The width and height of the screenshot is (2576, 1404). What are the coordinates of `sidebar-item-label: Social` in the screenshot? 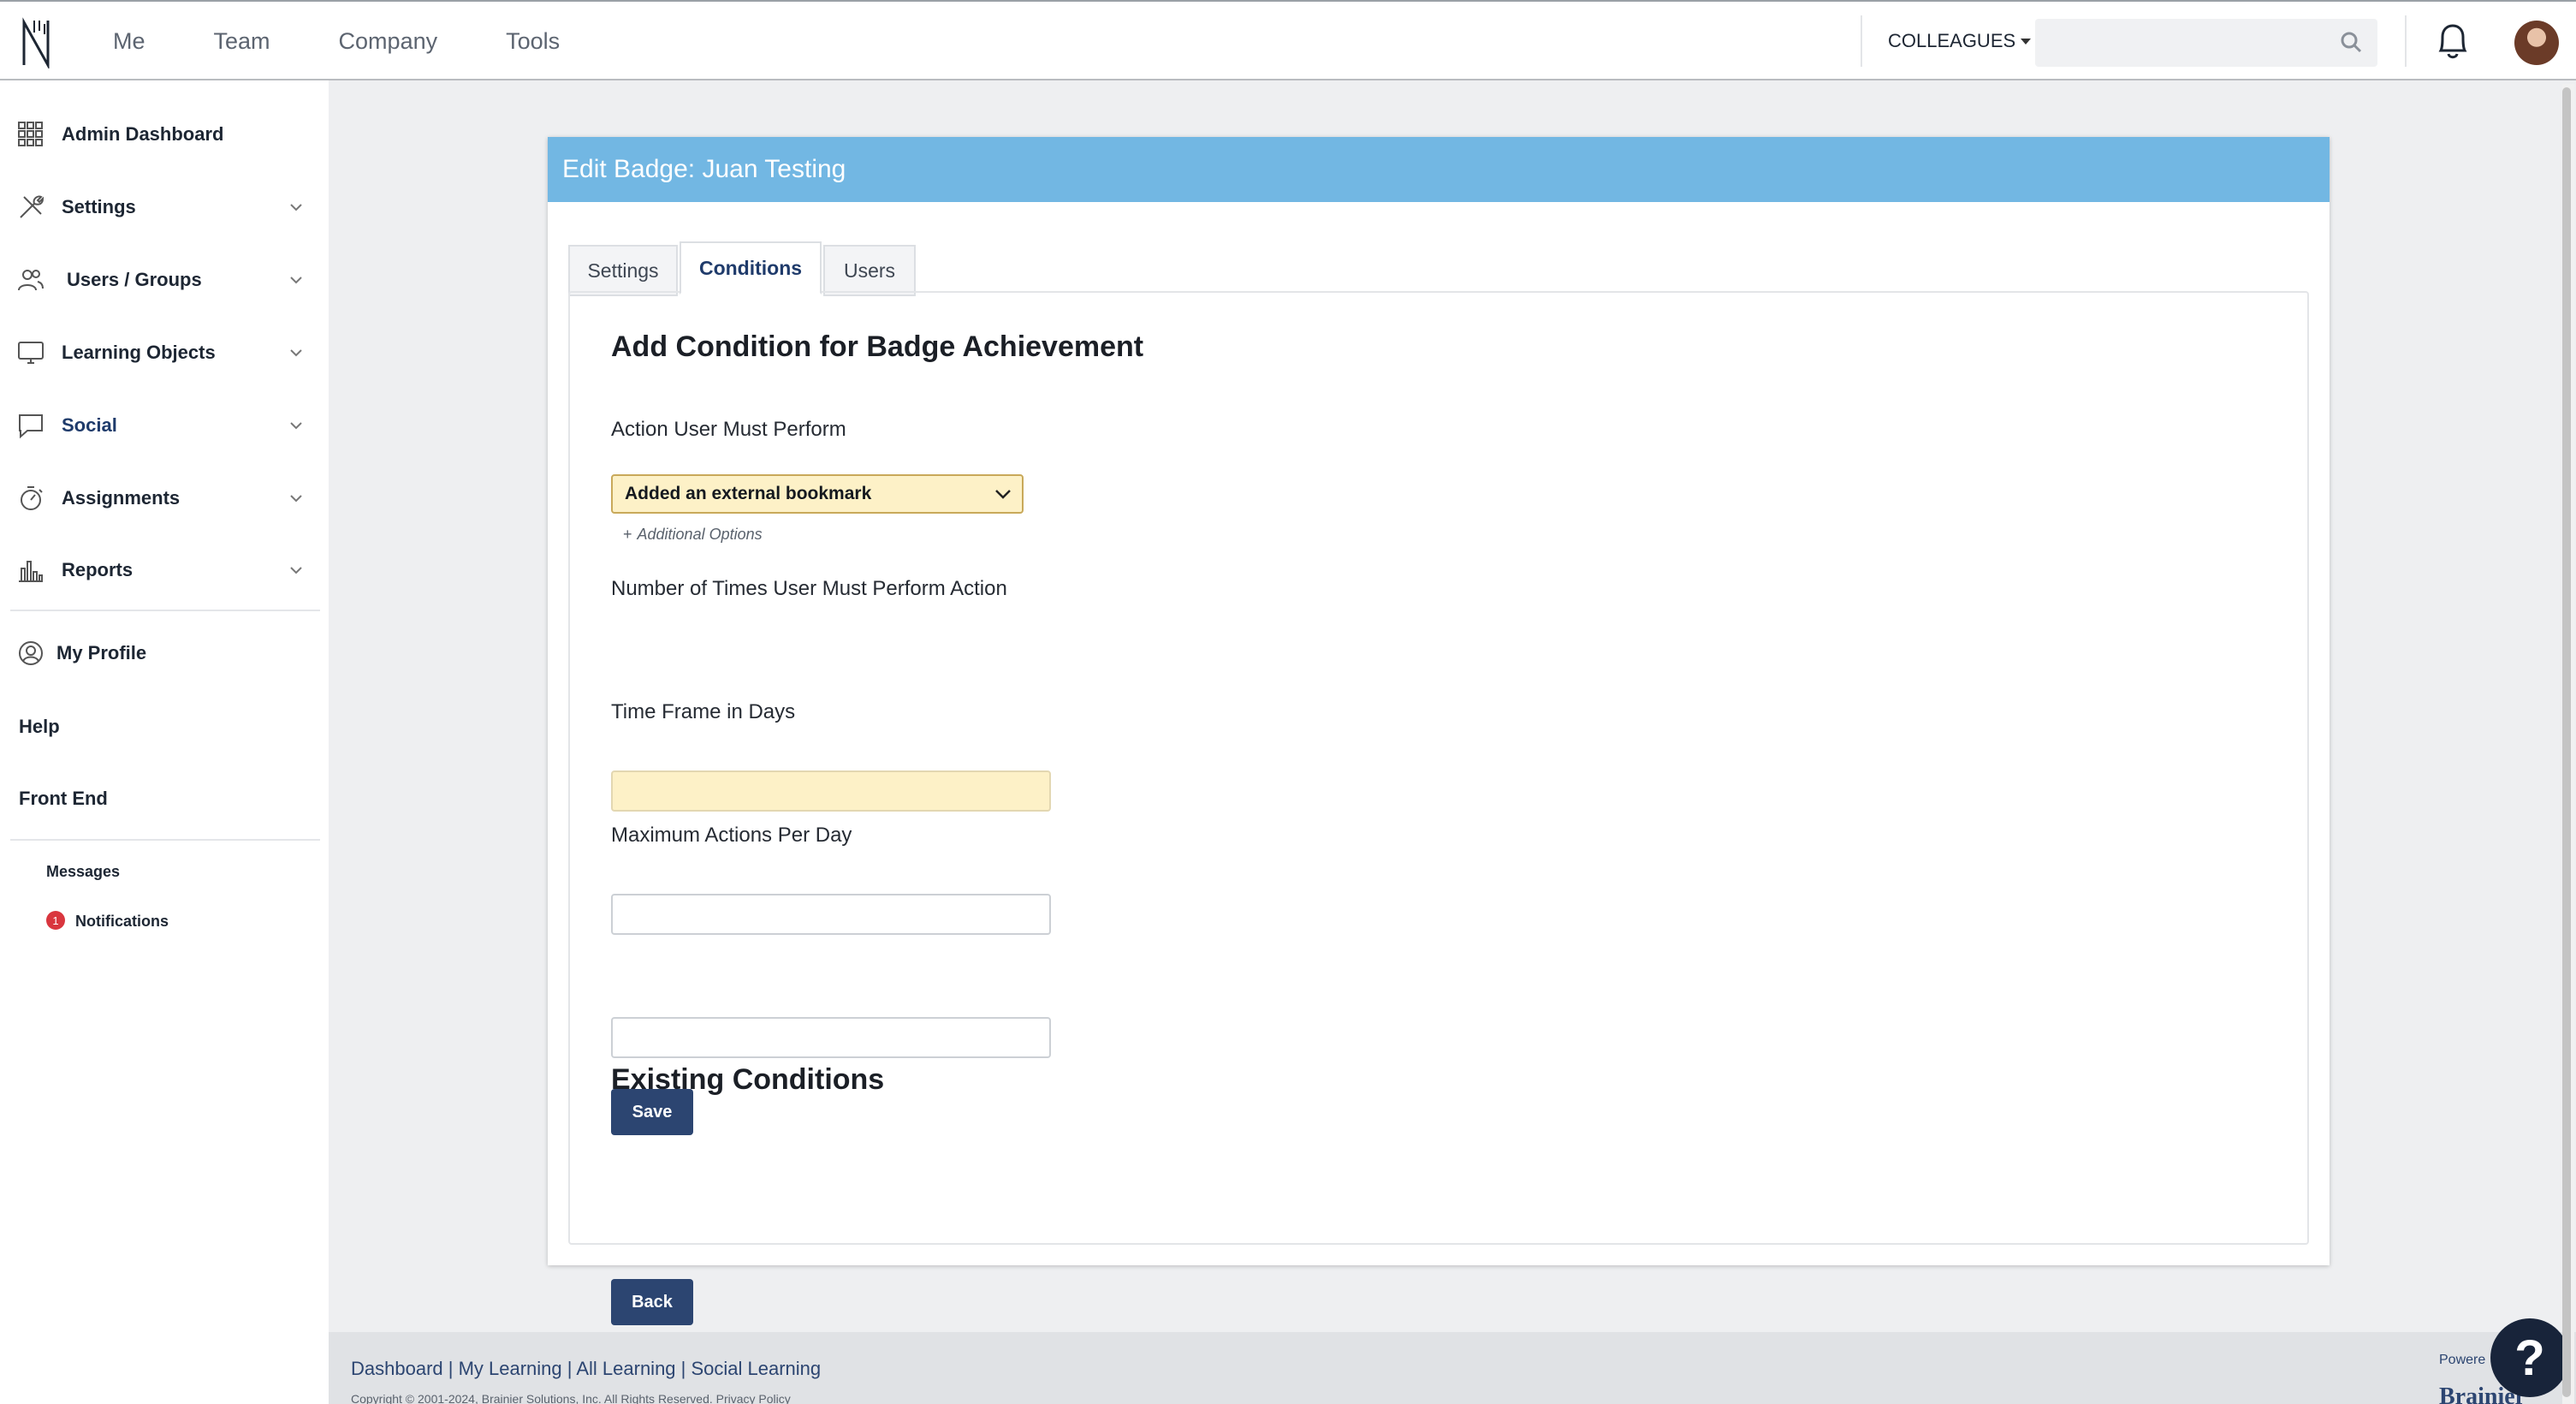 It's located at (89, 425).